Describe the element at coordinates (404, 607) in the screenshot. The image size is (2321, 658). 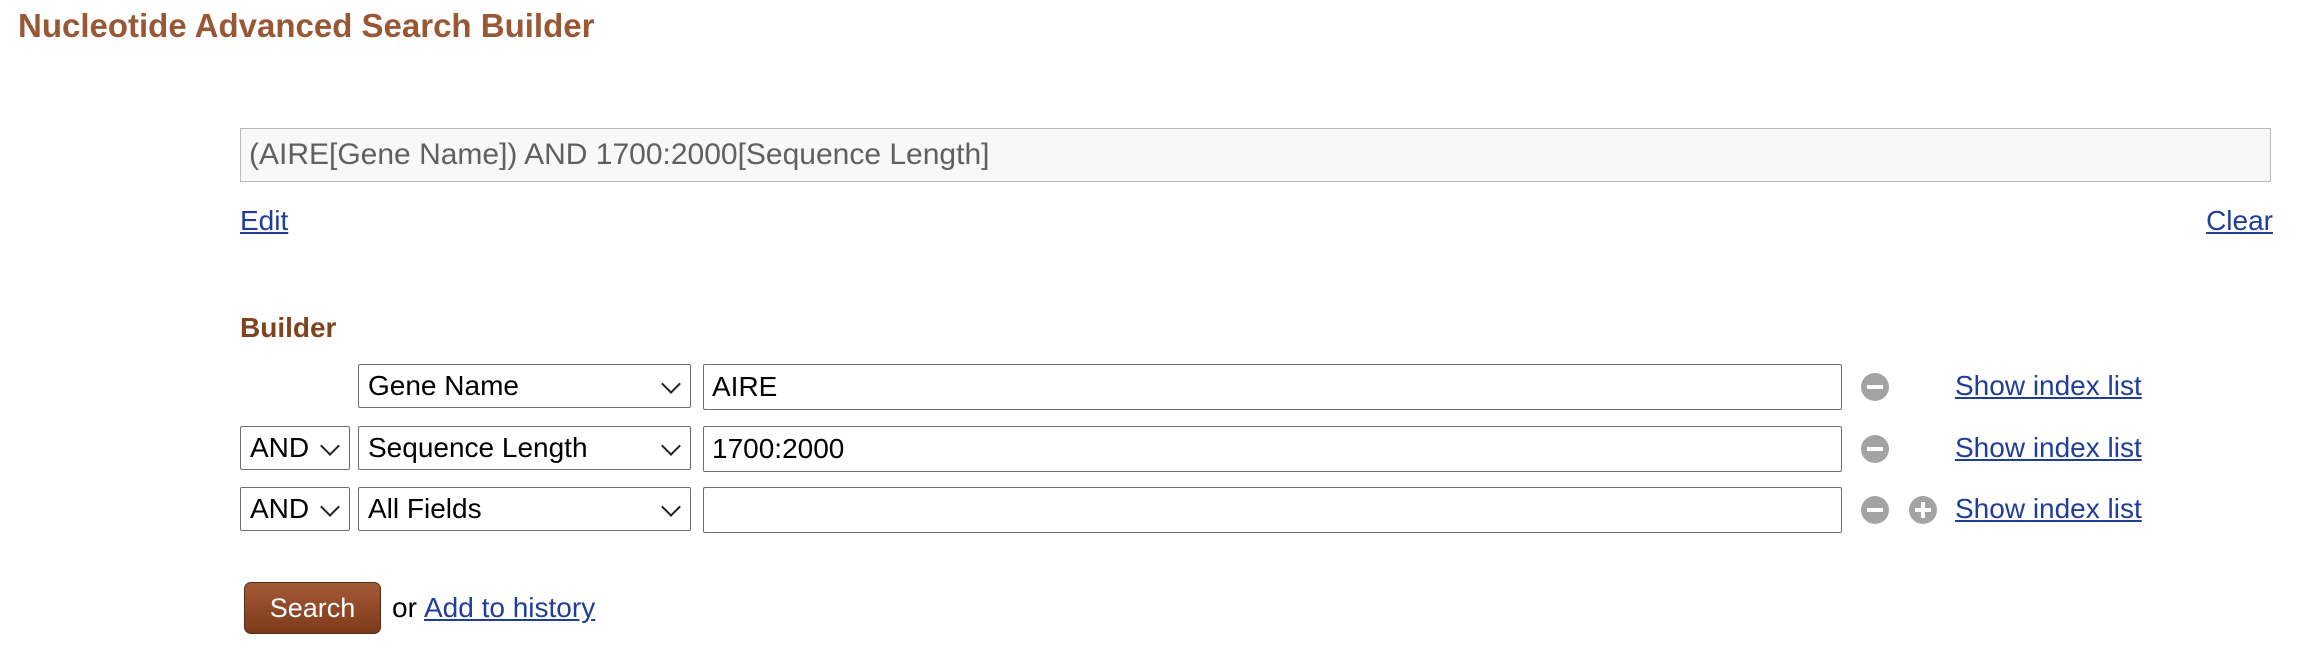
I see `or-text: or` at that location.